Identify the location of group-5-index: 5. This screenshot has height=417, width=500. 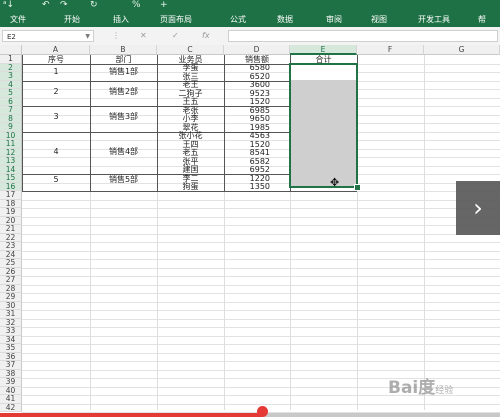
(56, 180).